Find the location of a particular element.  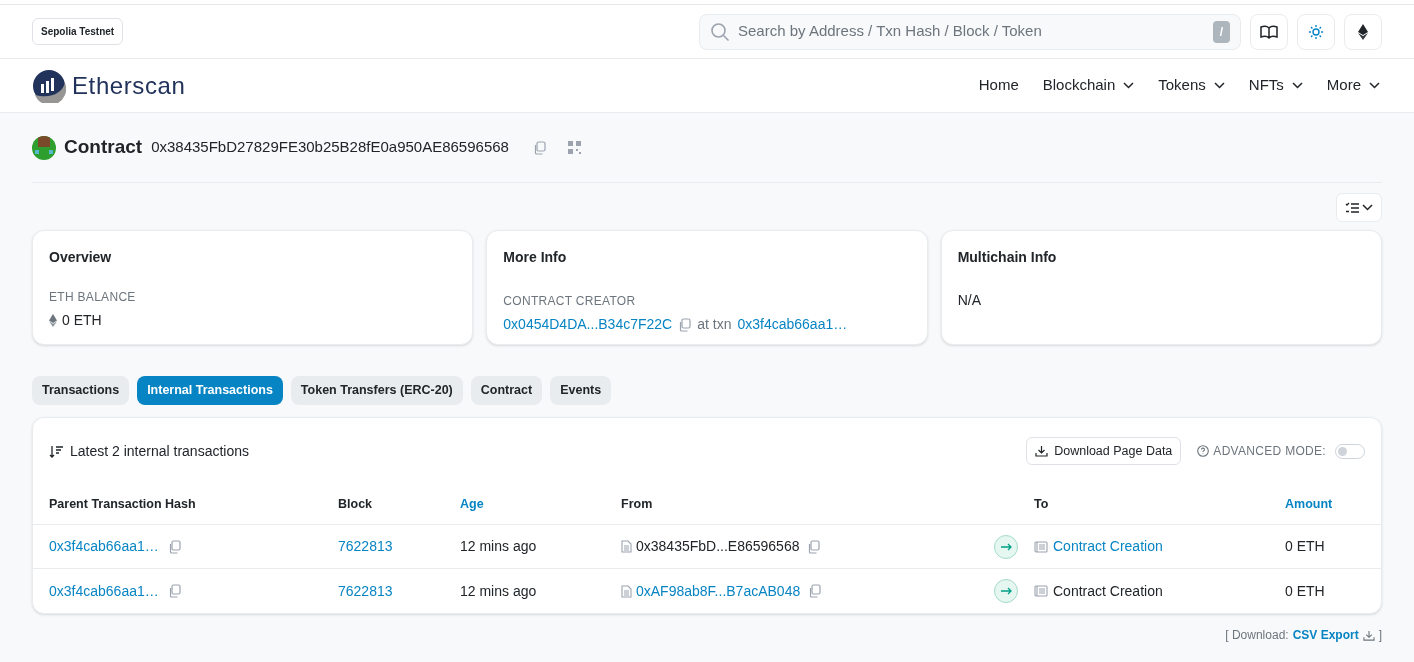

field-label: CONTRACT CREATOR is located at coordinates (570, 301).